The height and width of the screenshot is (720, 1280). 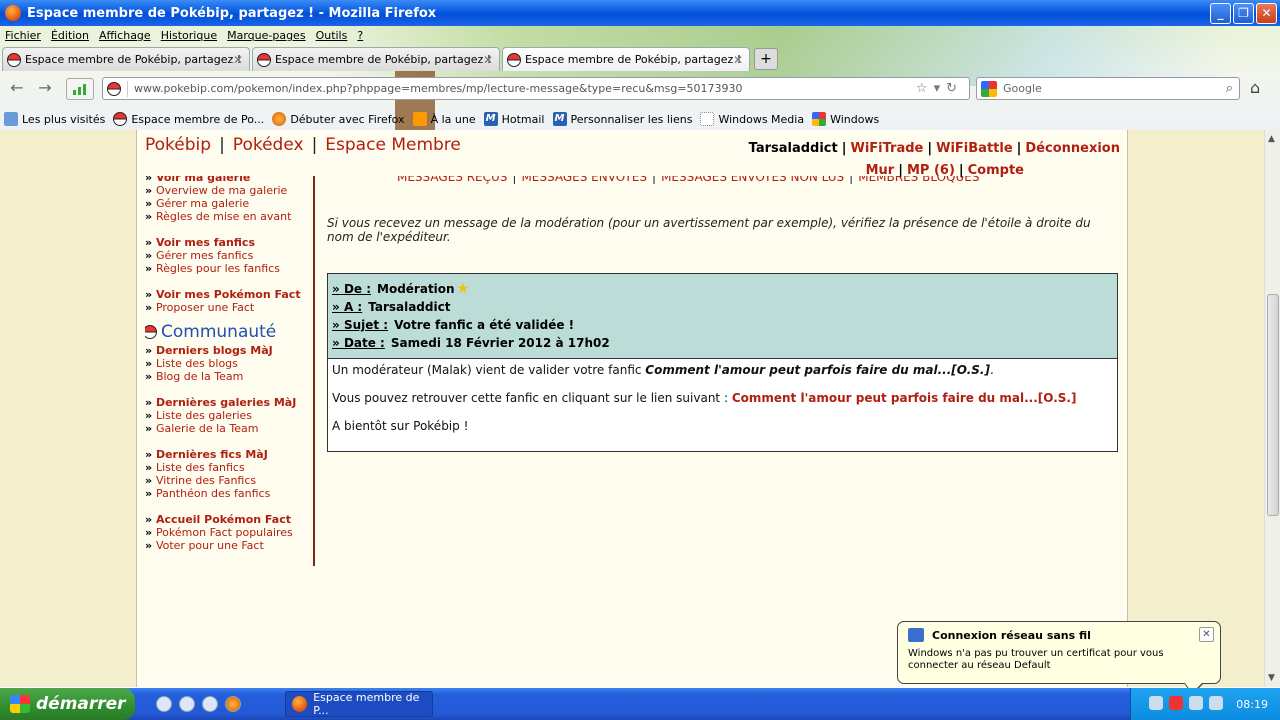 What do you see at coordinates (229, 519) in the screenshot?
I see `sidebar-item: Accueil Pokémon Fact` at bounding box center [229, 519].